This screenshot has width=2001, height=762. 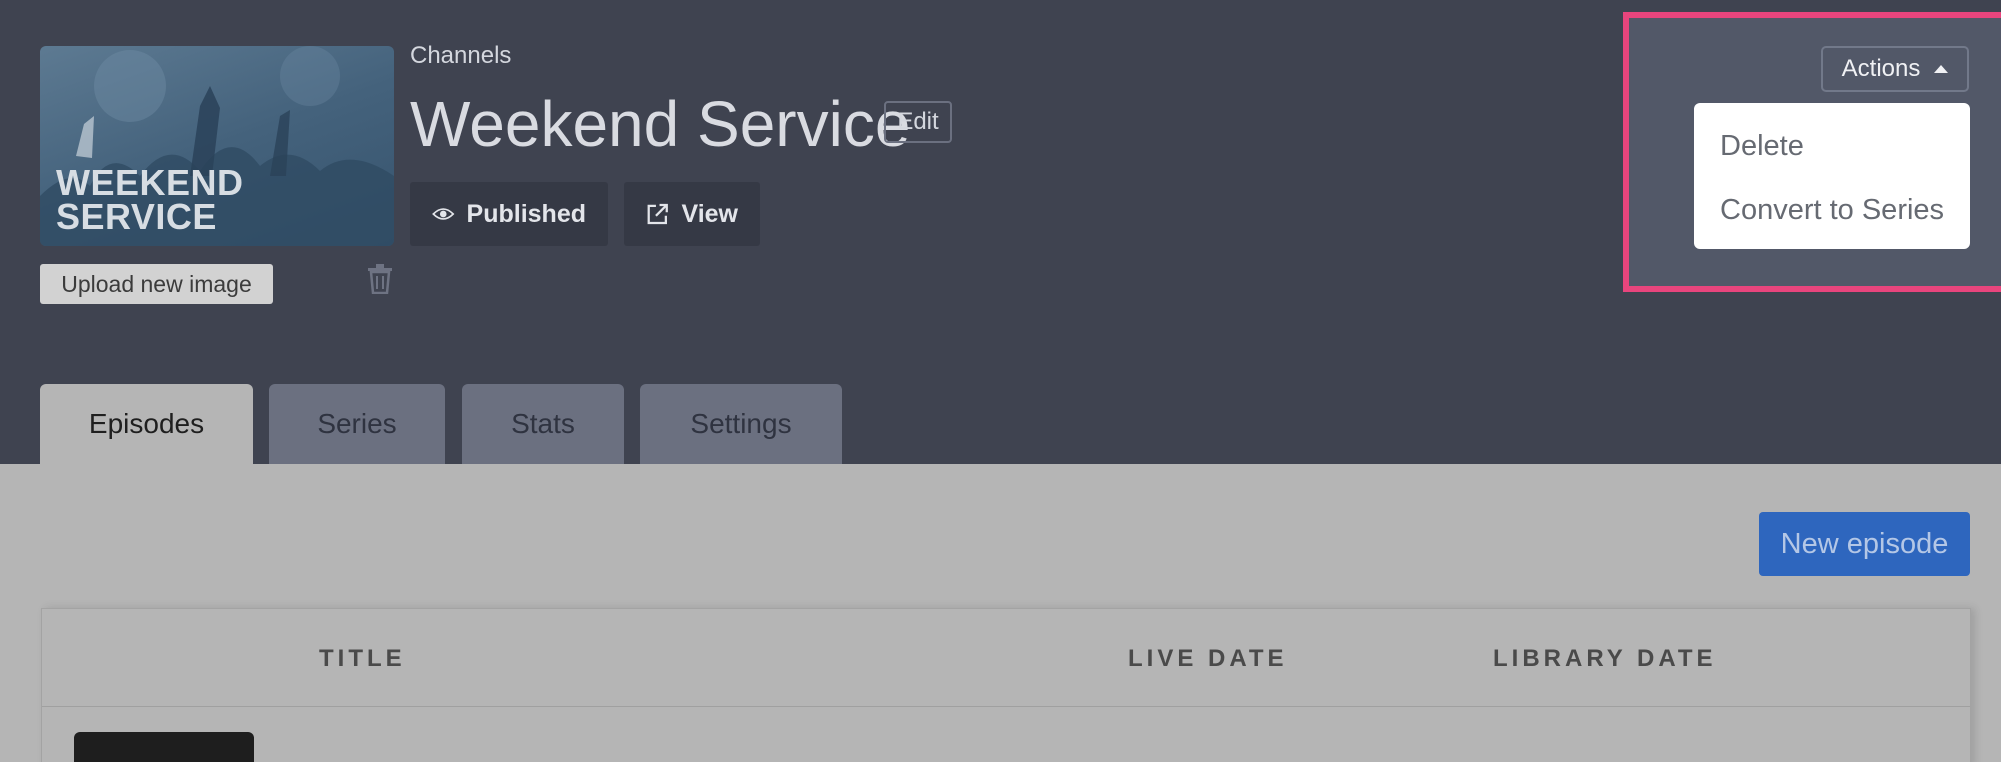 What do you see at coordinates (709, 213) in the screenshot?
I see `view-label: View` at bounding box center [709, 213].